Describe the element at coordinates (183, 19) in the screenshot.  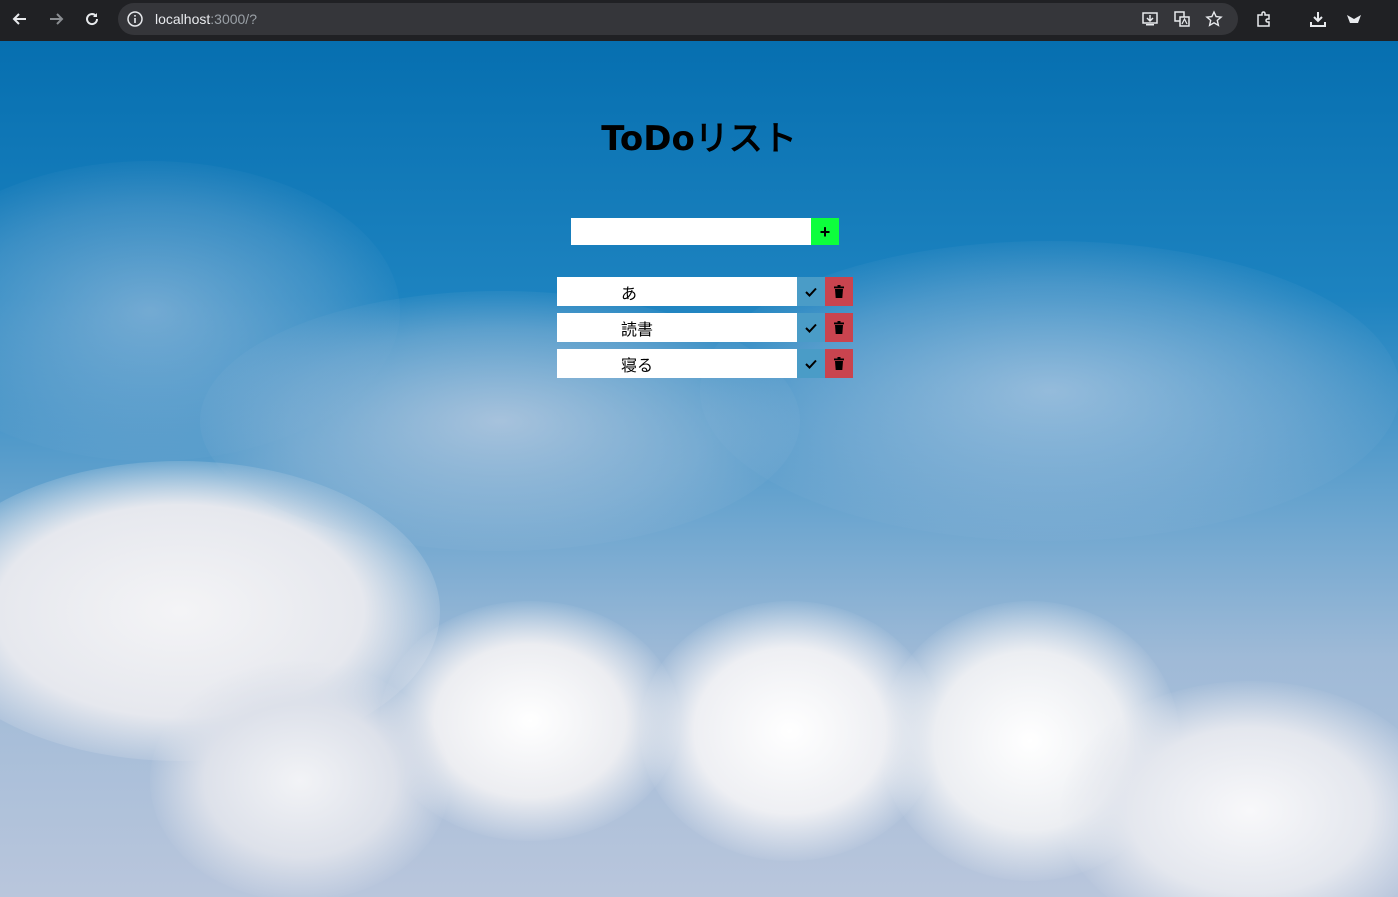
I see `url-host: localhost` at that location.